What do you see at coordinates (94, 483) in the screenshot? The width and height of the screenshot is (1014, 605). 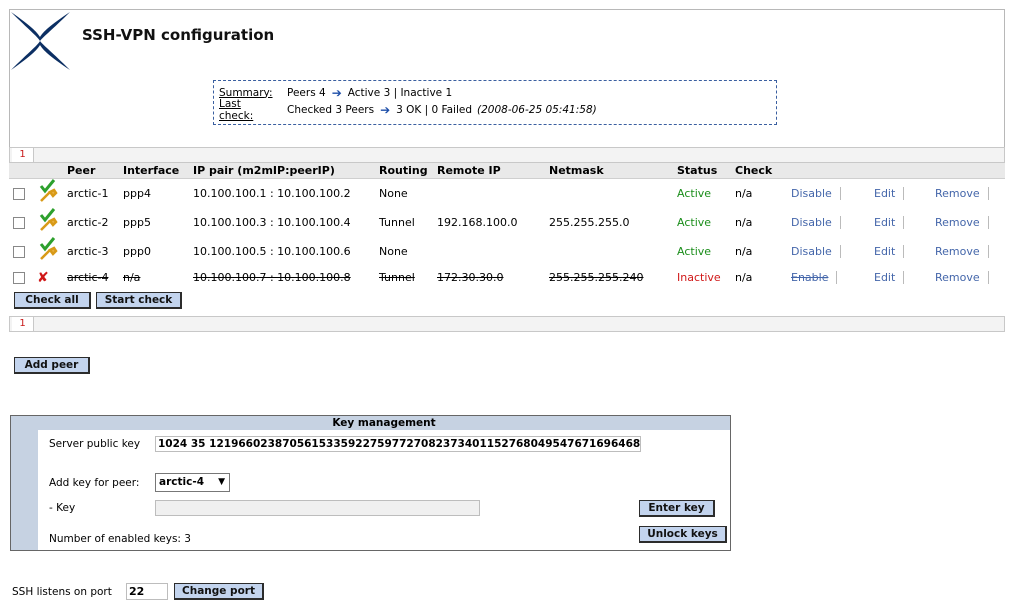 I see `add-key-label: Add key for peer:` at bounding box center [94, 483].